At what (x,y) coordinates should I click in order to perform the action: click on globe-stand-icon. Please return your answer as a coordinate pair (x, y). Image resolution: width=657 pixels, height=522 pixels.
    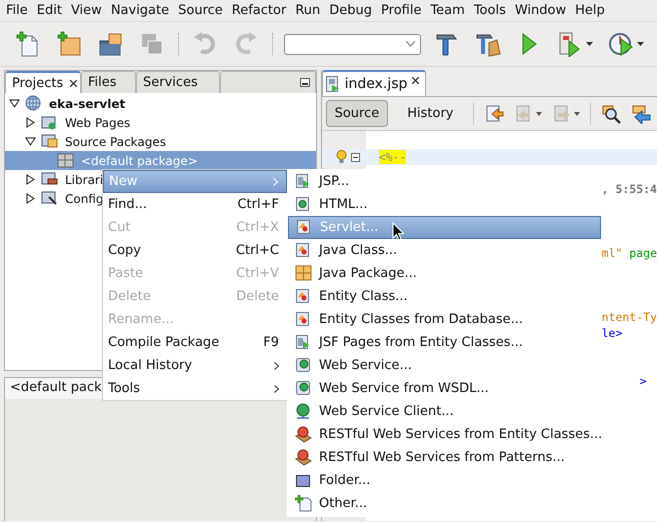
    Looking at the image, I should click on (303, 411).